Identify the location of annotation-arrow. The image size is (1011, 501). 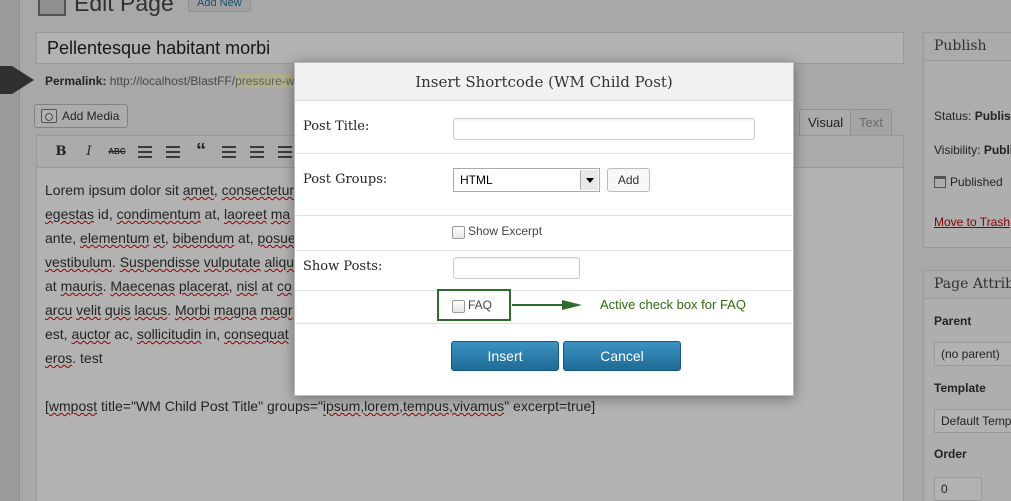
(538, 305).